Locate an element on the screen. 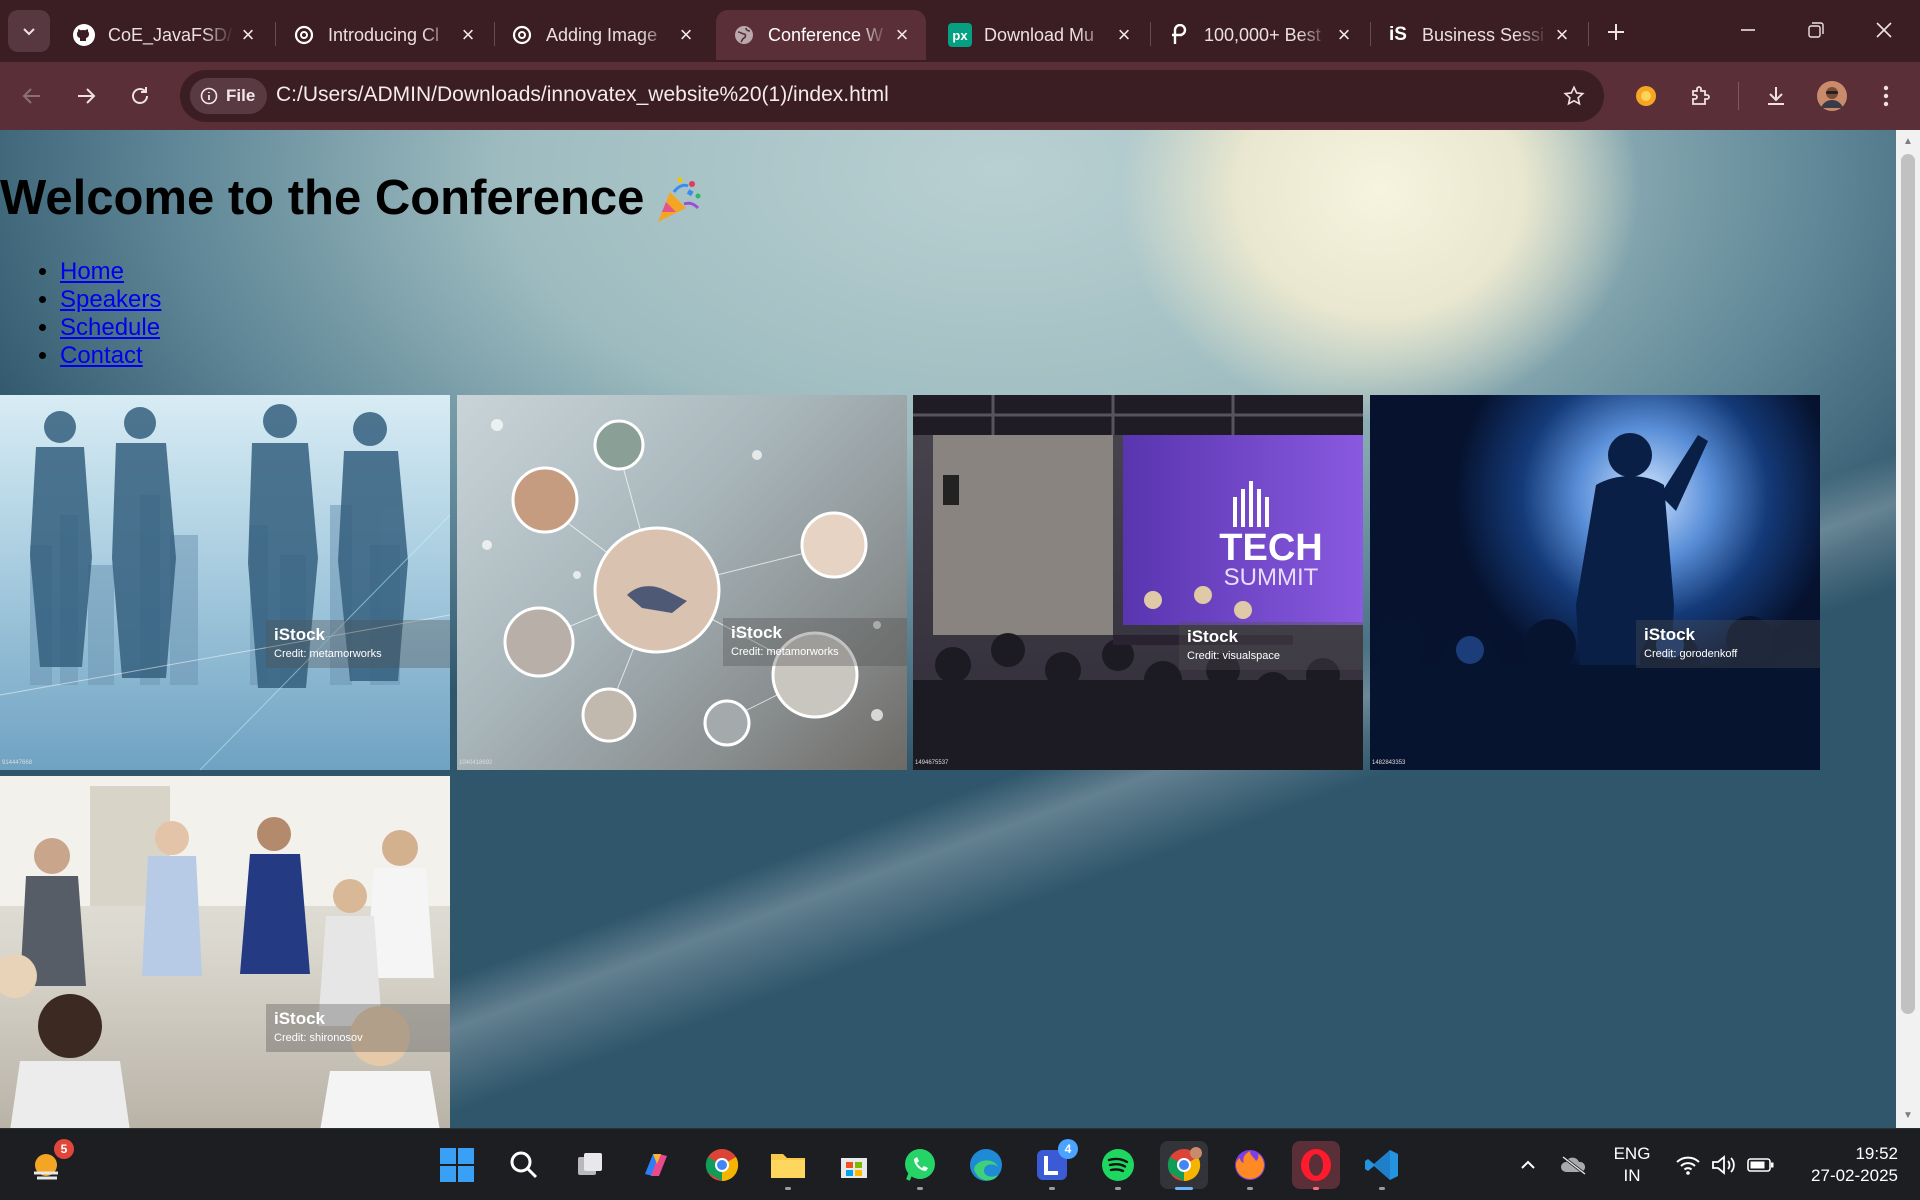 Image resolution: width=1920 pixels, height=1200 pixels. input-language-indicator: ENG IN is located at coordinates (1632, 1165).